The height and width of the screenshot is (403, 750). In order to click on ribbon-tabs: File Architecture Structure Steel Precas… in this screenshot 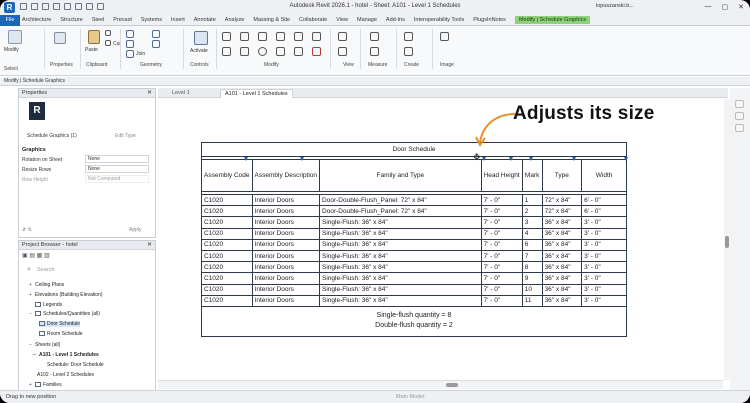, I will do `click(375, 20)`.